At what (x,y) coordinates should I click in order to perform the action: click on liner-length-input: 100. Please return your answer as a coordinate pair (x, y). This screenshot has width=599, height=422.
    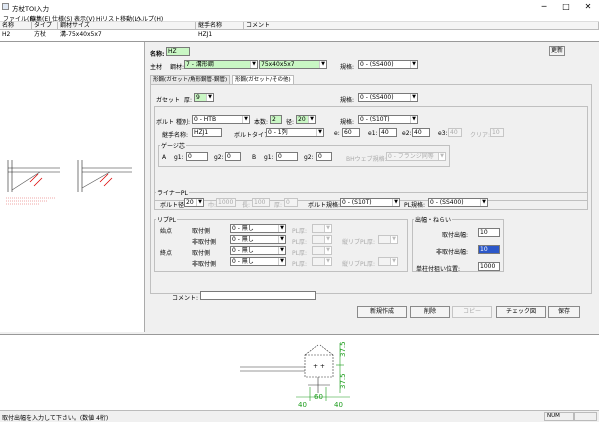
    Looking at the image, I should click on (261, 202).